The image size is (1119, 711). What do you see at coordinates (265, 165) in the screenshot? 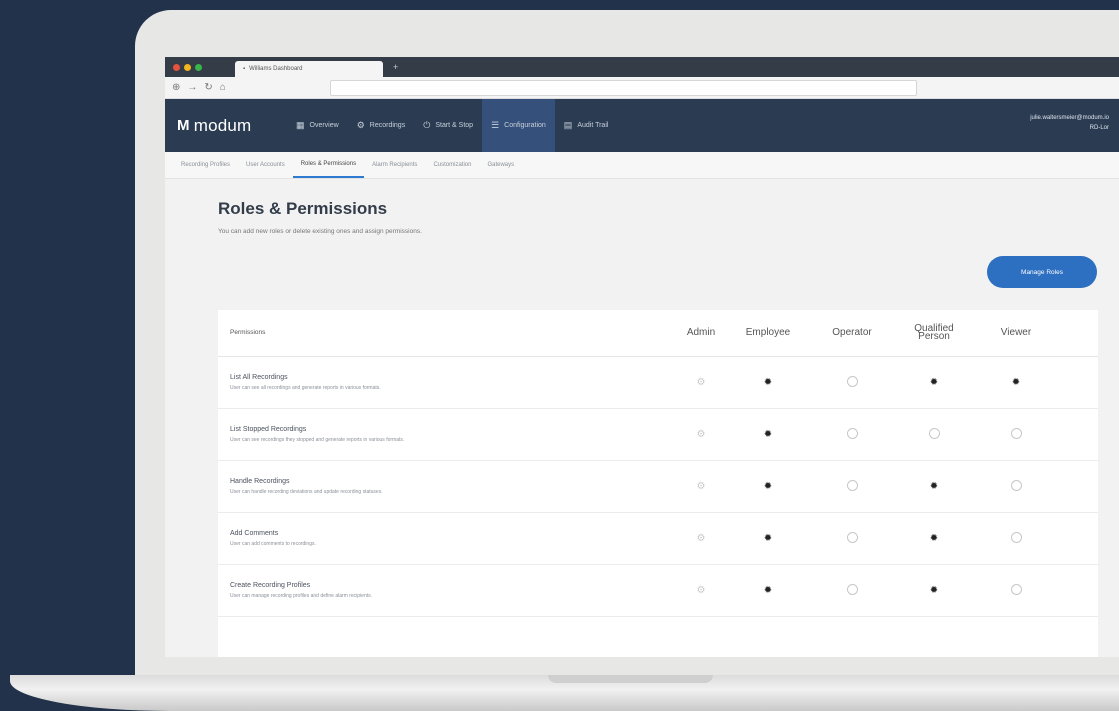
I see `subtab-user-accounts: User Accounts` at bounding box center [265, 165].